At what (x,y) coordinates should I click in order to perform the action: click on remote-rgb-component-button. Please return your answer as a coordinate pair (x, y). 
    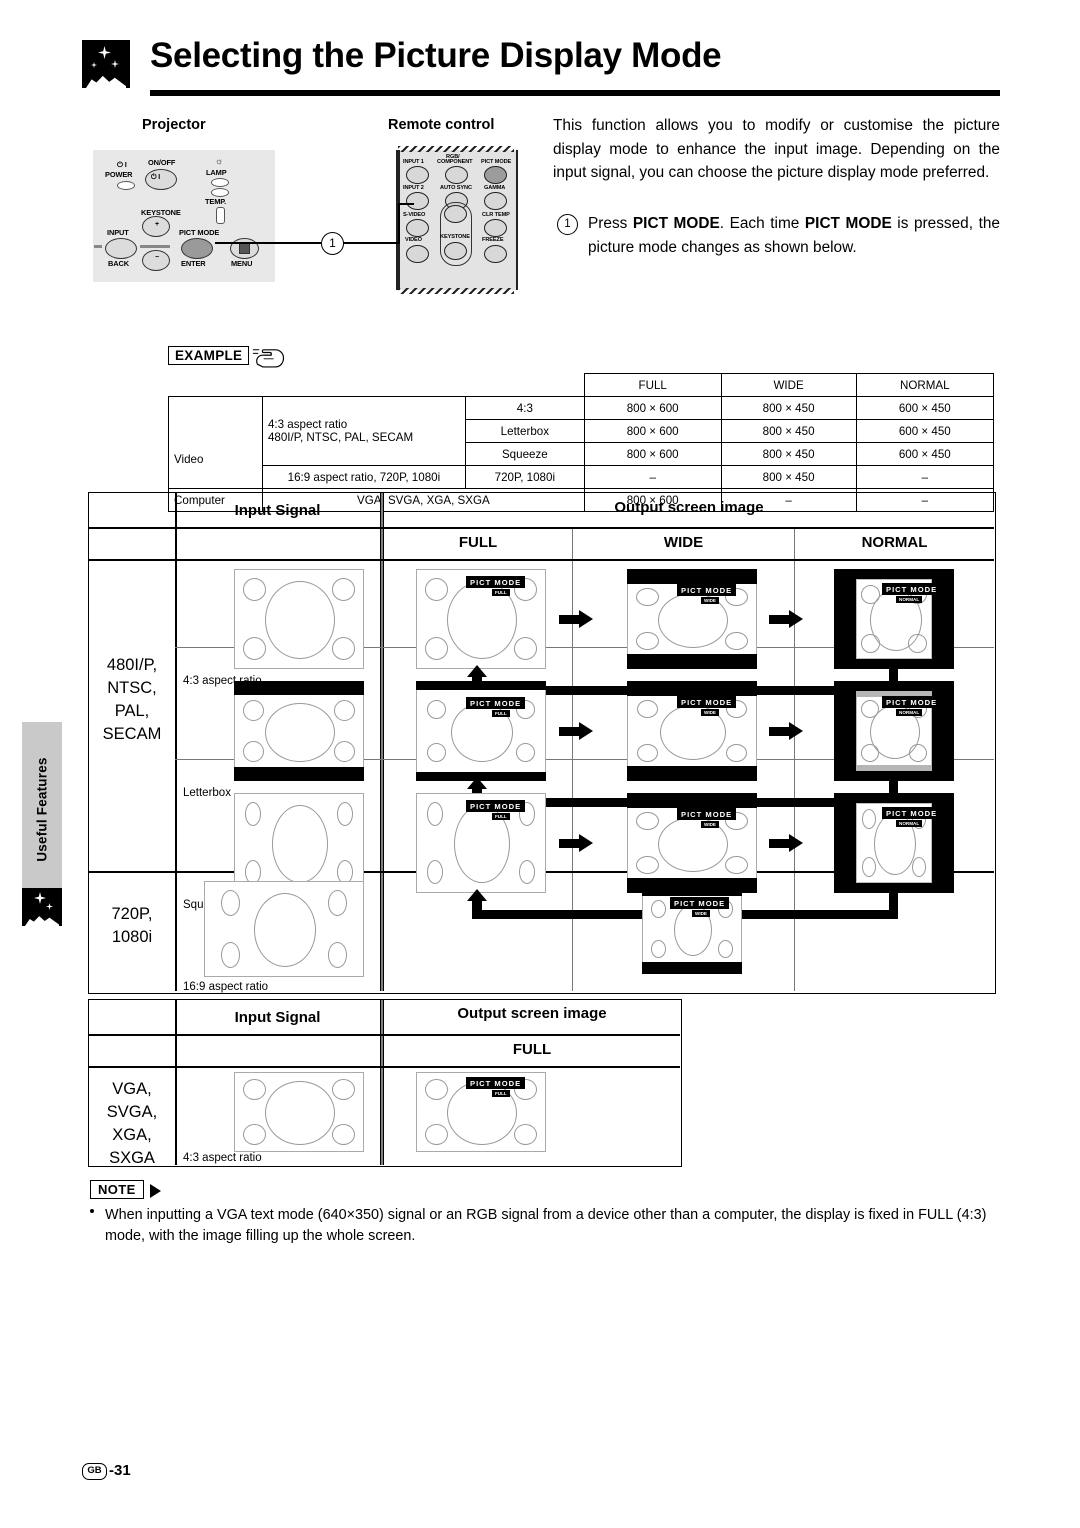
    Looking at the image, I should click on (456, 175).